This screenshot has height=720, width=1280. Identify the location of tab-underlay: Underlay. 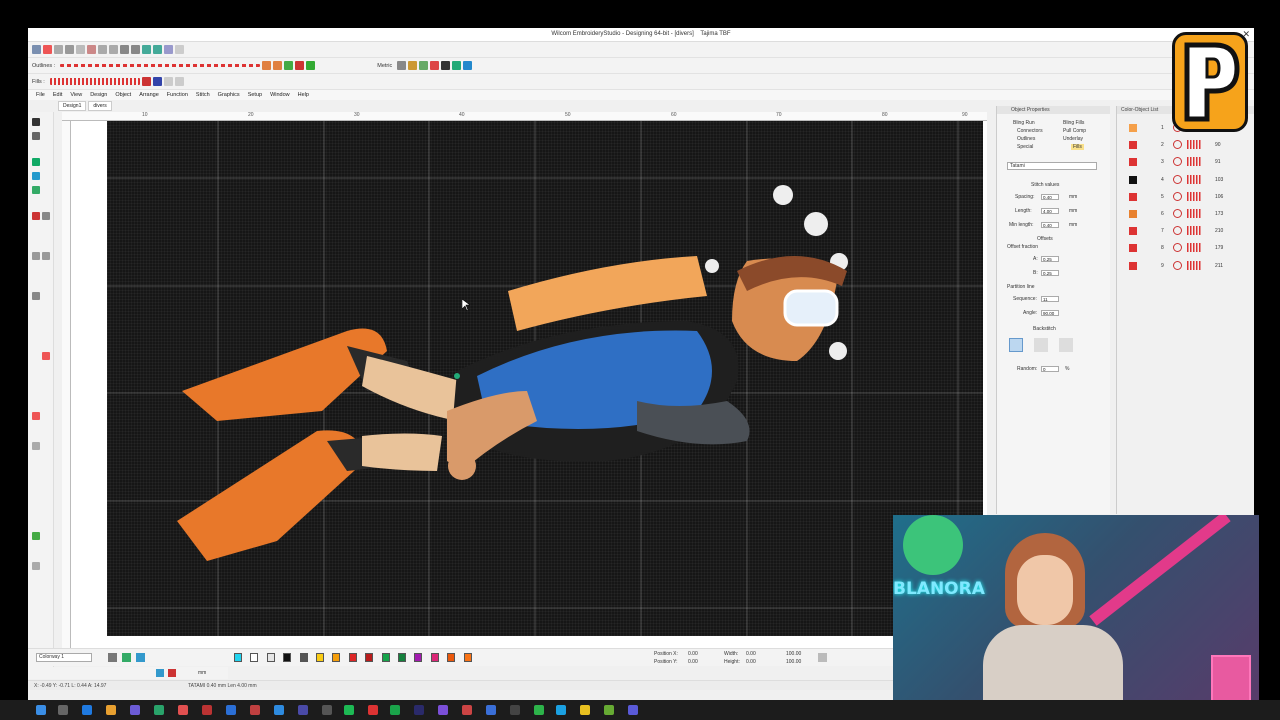
(1073, 139).